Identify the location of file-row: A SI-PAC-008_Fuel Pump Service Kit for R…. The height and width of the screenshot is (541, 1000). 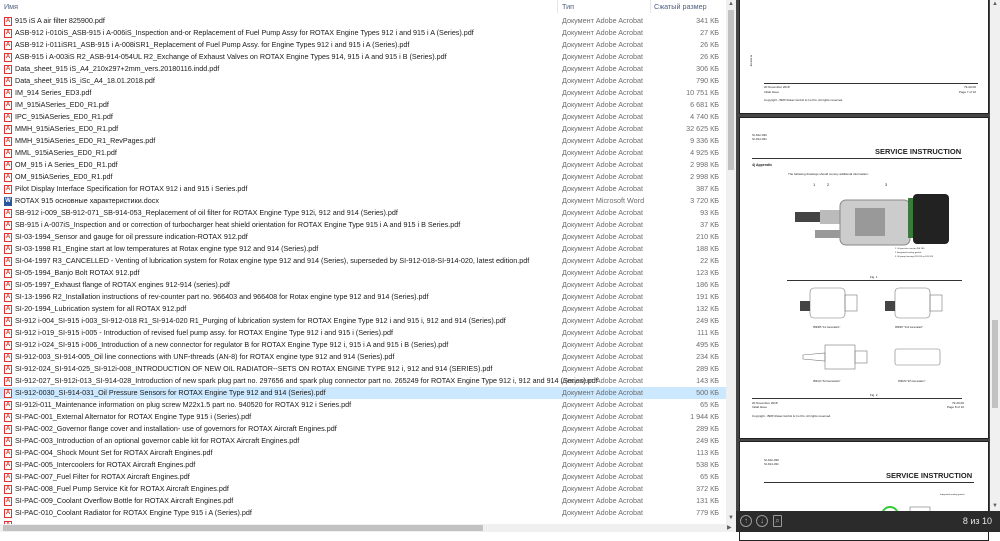
(363, 489).